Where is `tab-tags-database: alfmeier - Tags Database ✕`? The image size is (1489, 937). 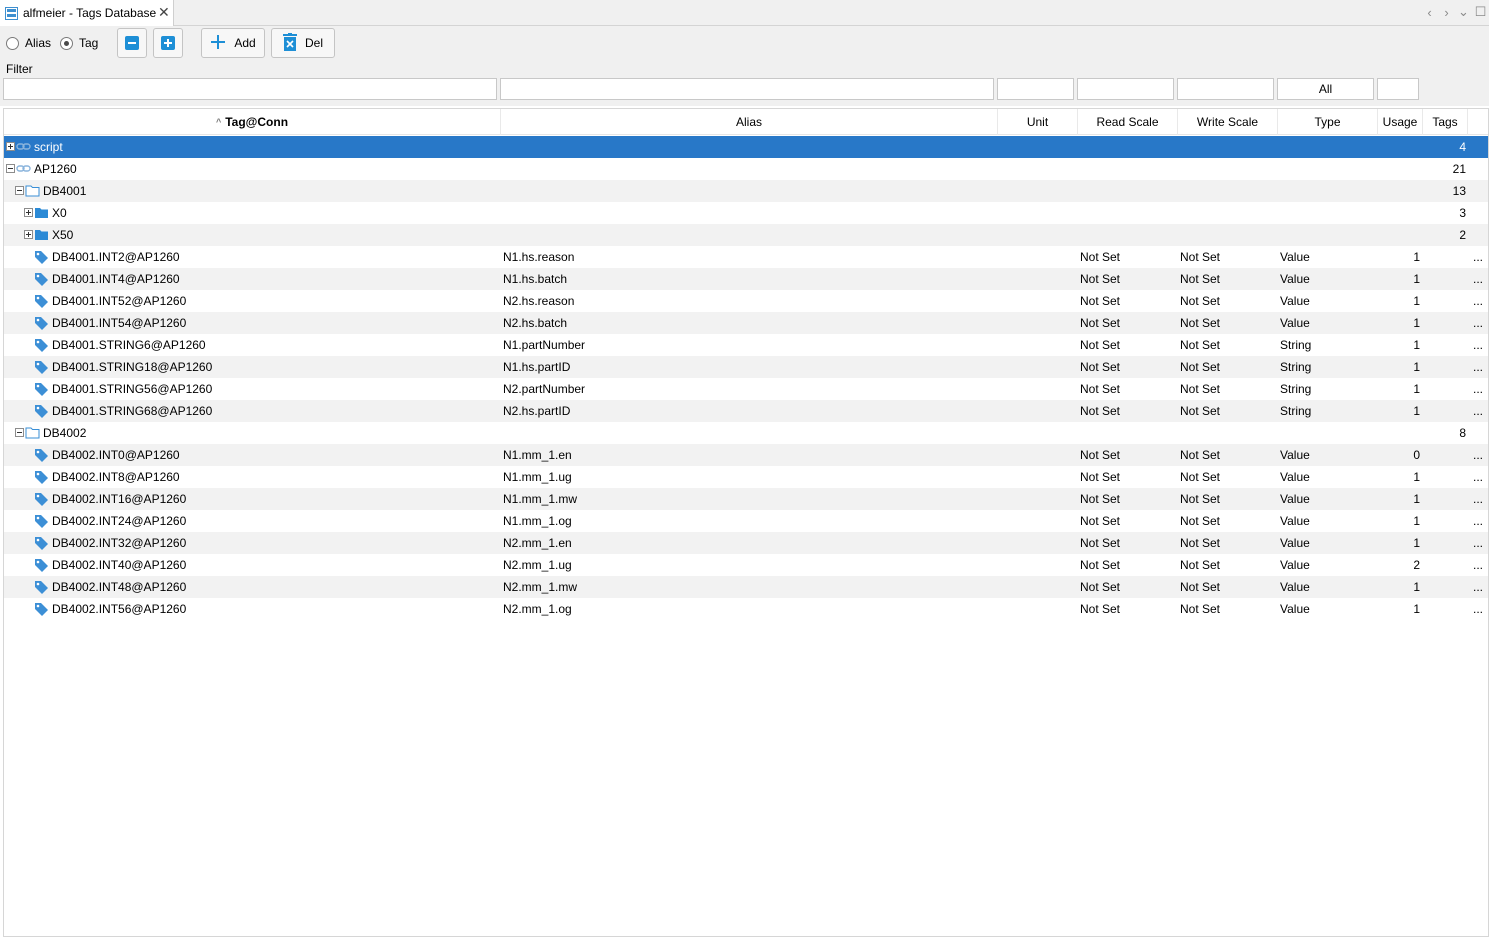 tab-tags-database: alfmeier - Tags Database ✕ is located at coordinates (87, 13).